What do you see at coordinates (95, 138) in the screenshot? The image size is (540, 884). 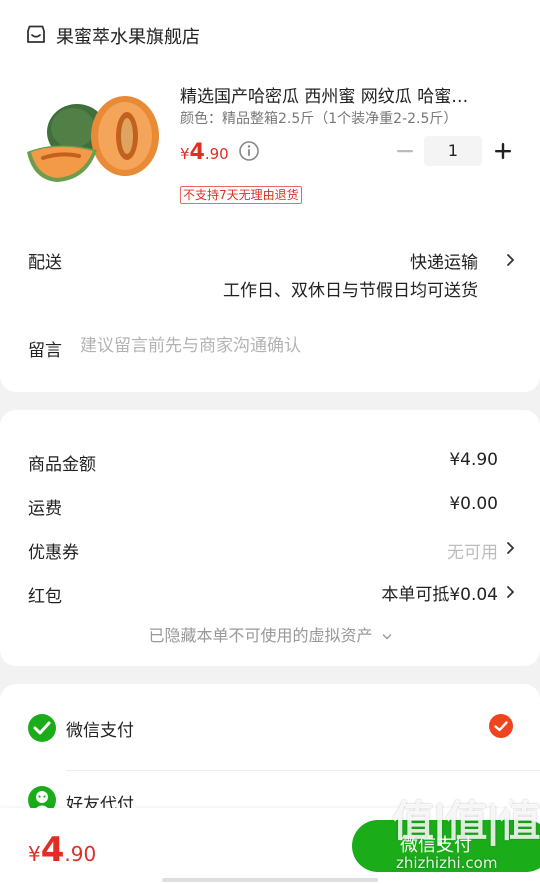 I see `product-image` at bounding box center [95, 138].